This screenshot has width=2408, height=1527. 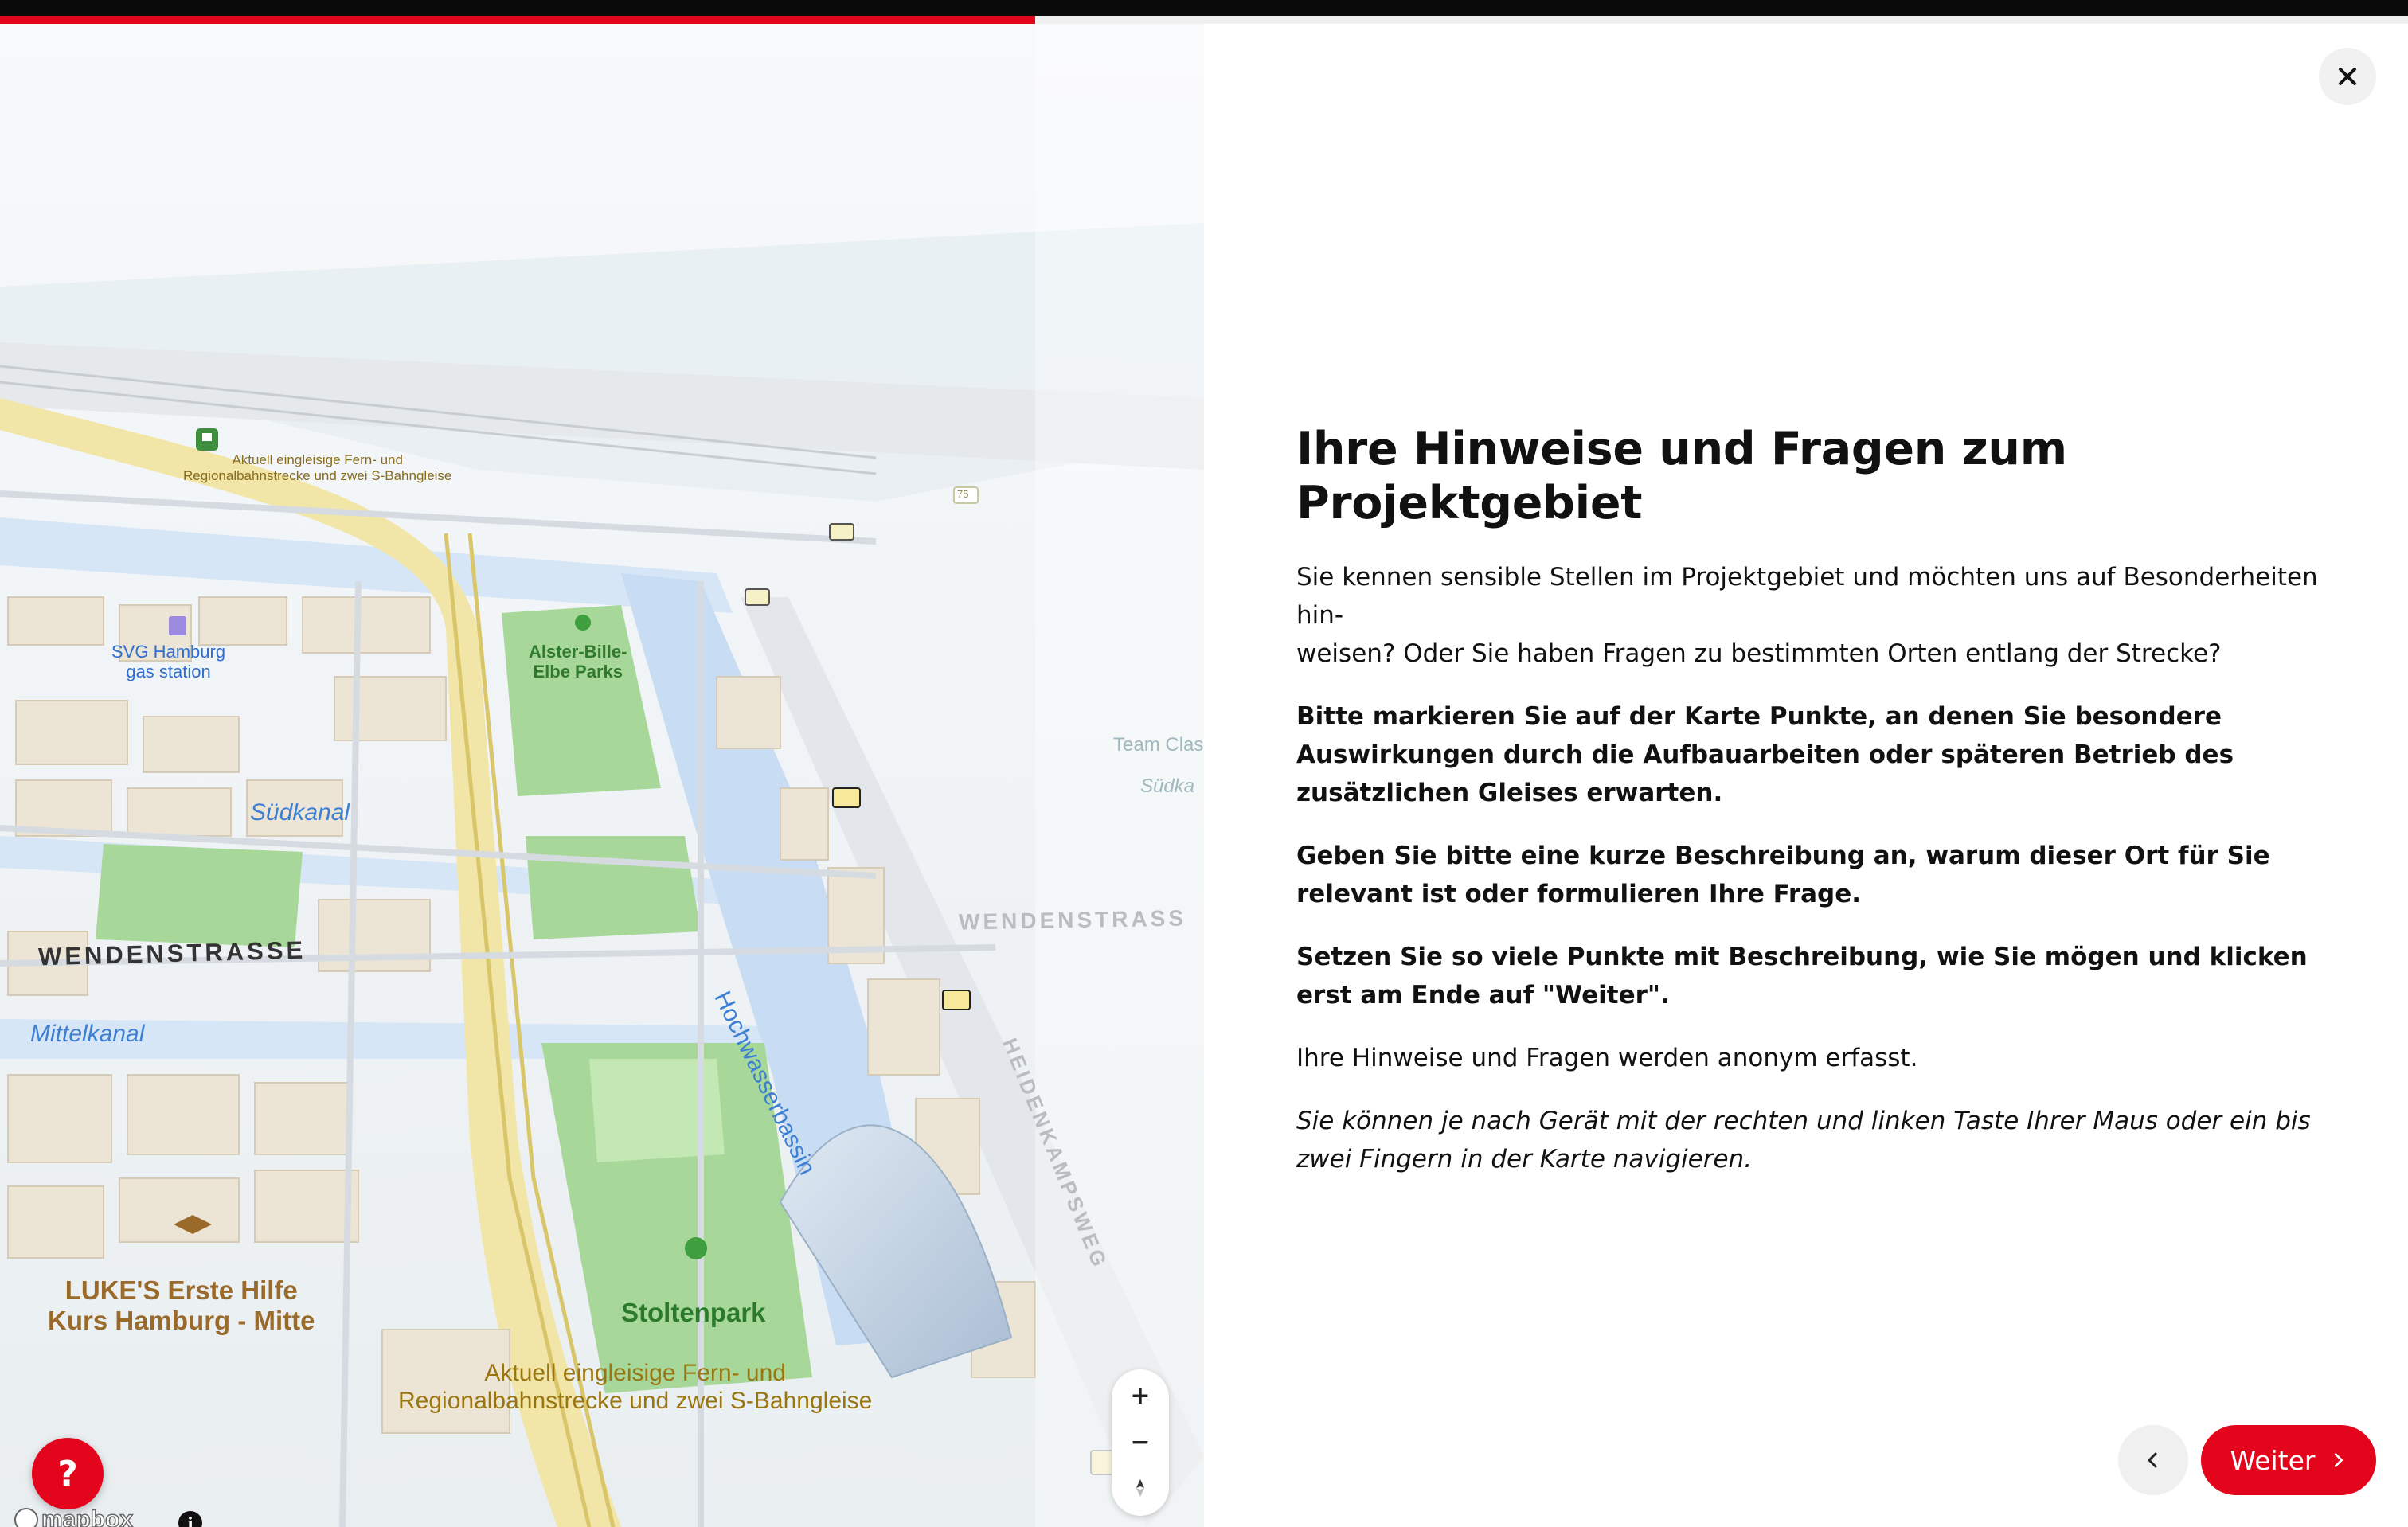 I want to click on map-label-lukes: LUKE'S Erste Hilfe Kurs Hamburg - Mitte, so click(x=181, y=1305).